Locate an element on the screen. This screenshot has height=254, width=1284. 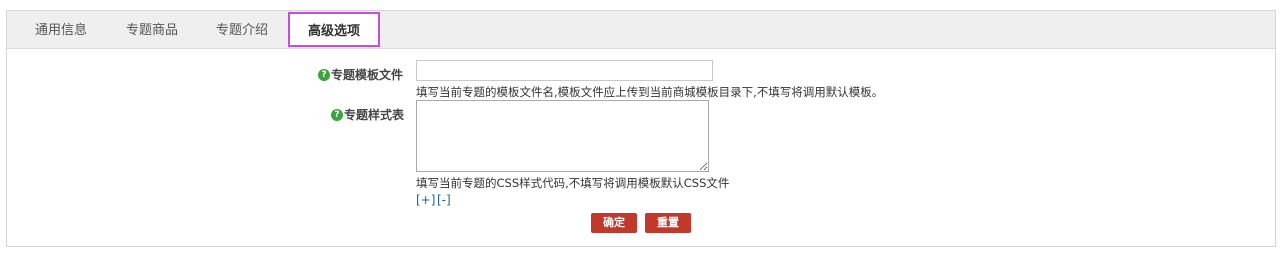
tab-advanced-options: 高级选项 is located at coordinates (334, 29).